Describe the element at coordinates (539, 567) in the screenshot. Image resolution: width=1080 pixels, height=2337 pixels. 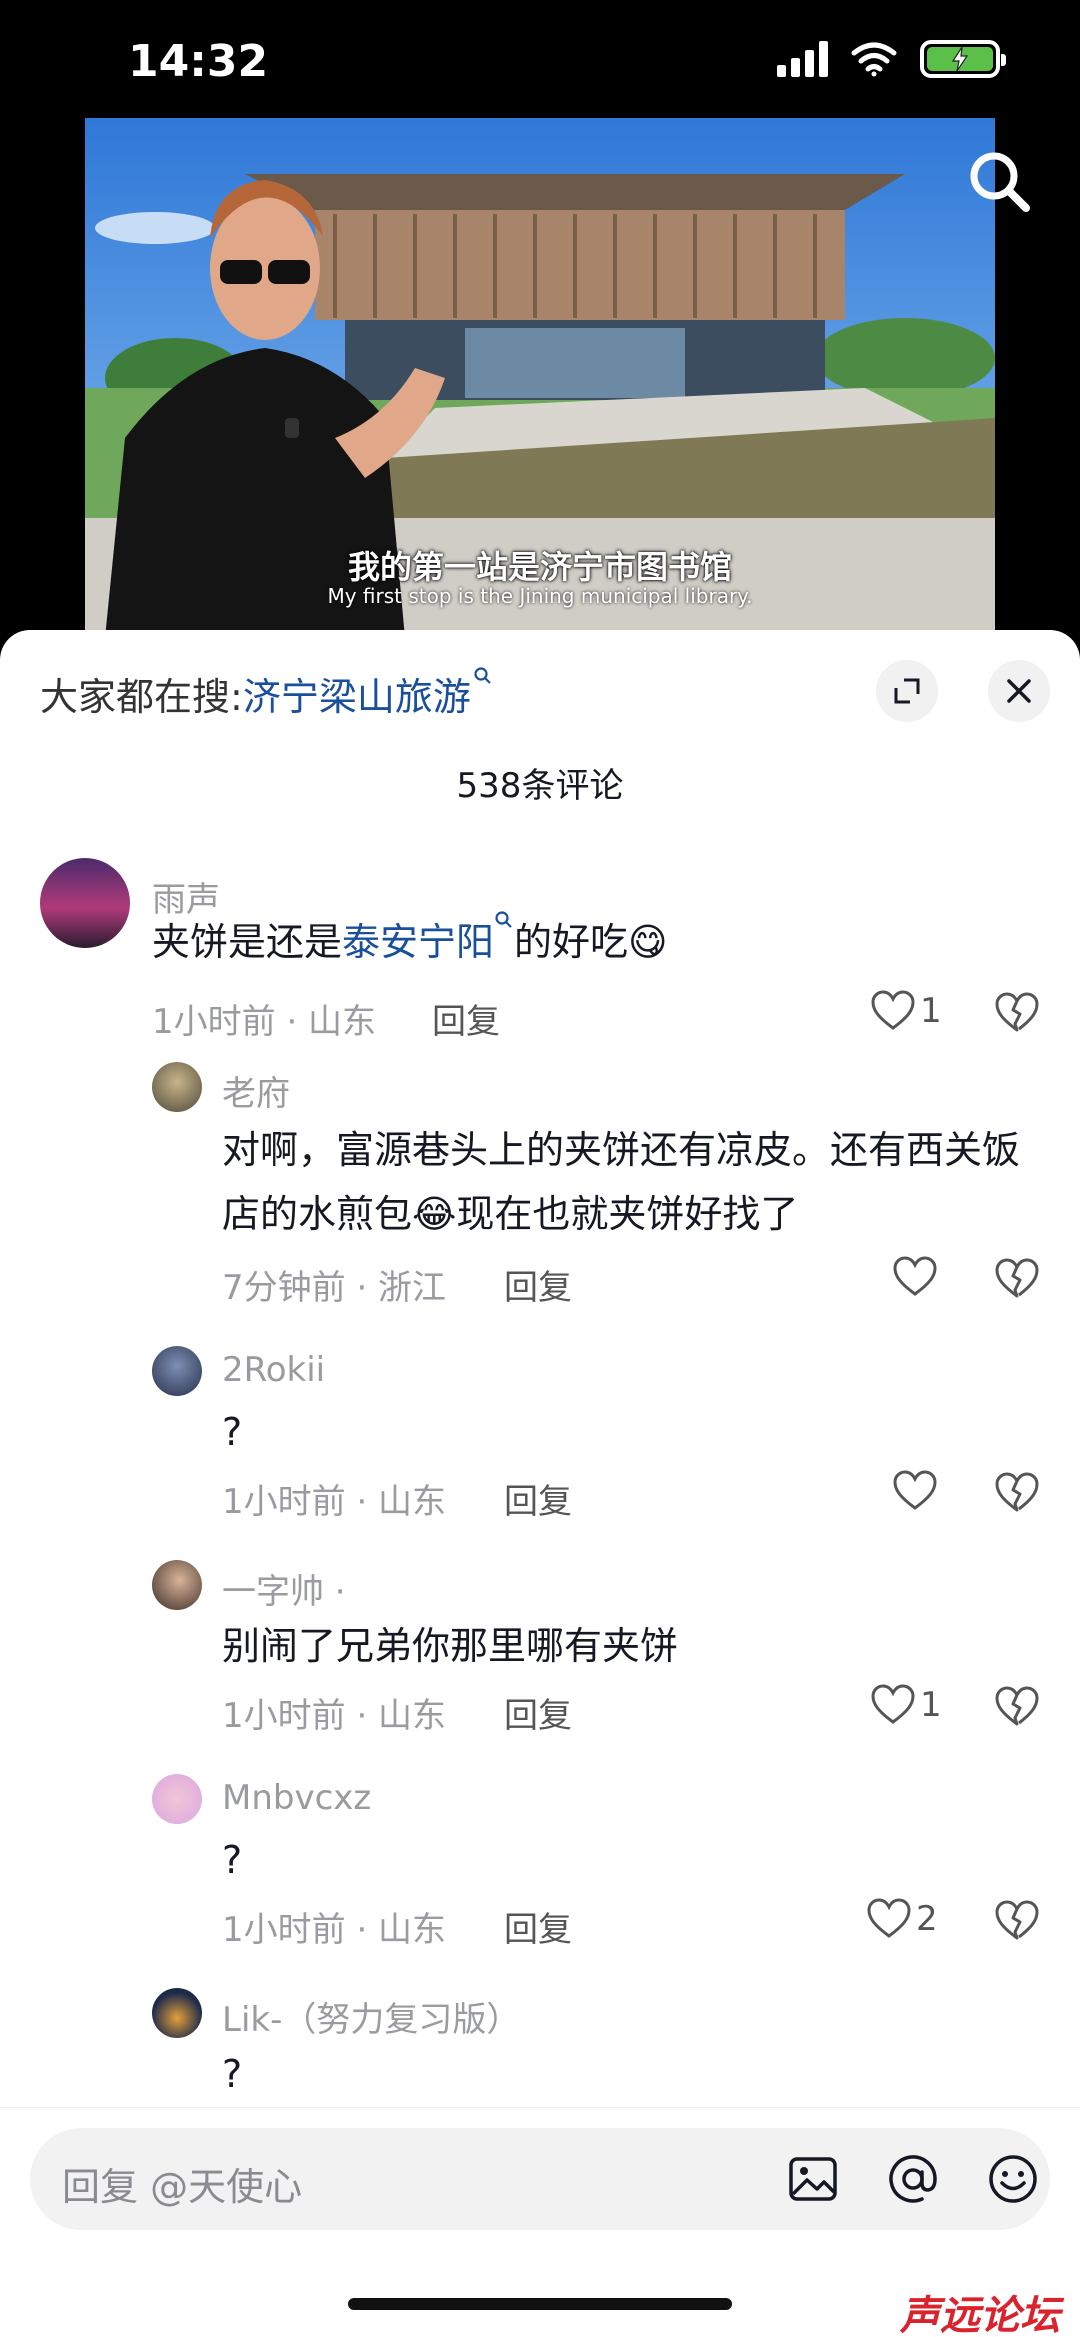
I see `video-subtitle-cn: 我的第一站是济宁市图书馆` at that location.